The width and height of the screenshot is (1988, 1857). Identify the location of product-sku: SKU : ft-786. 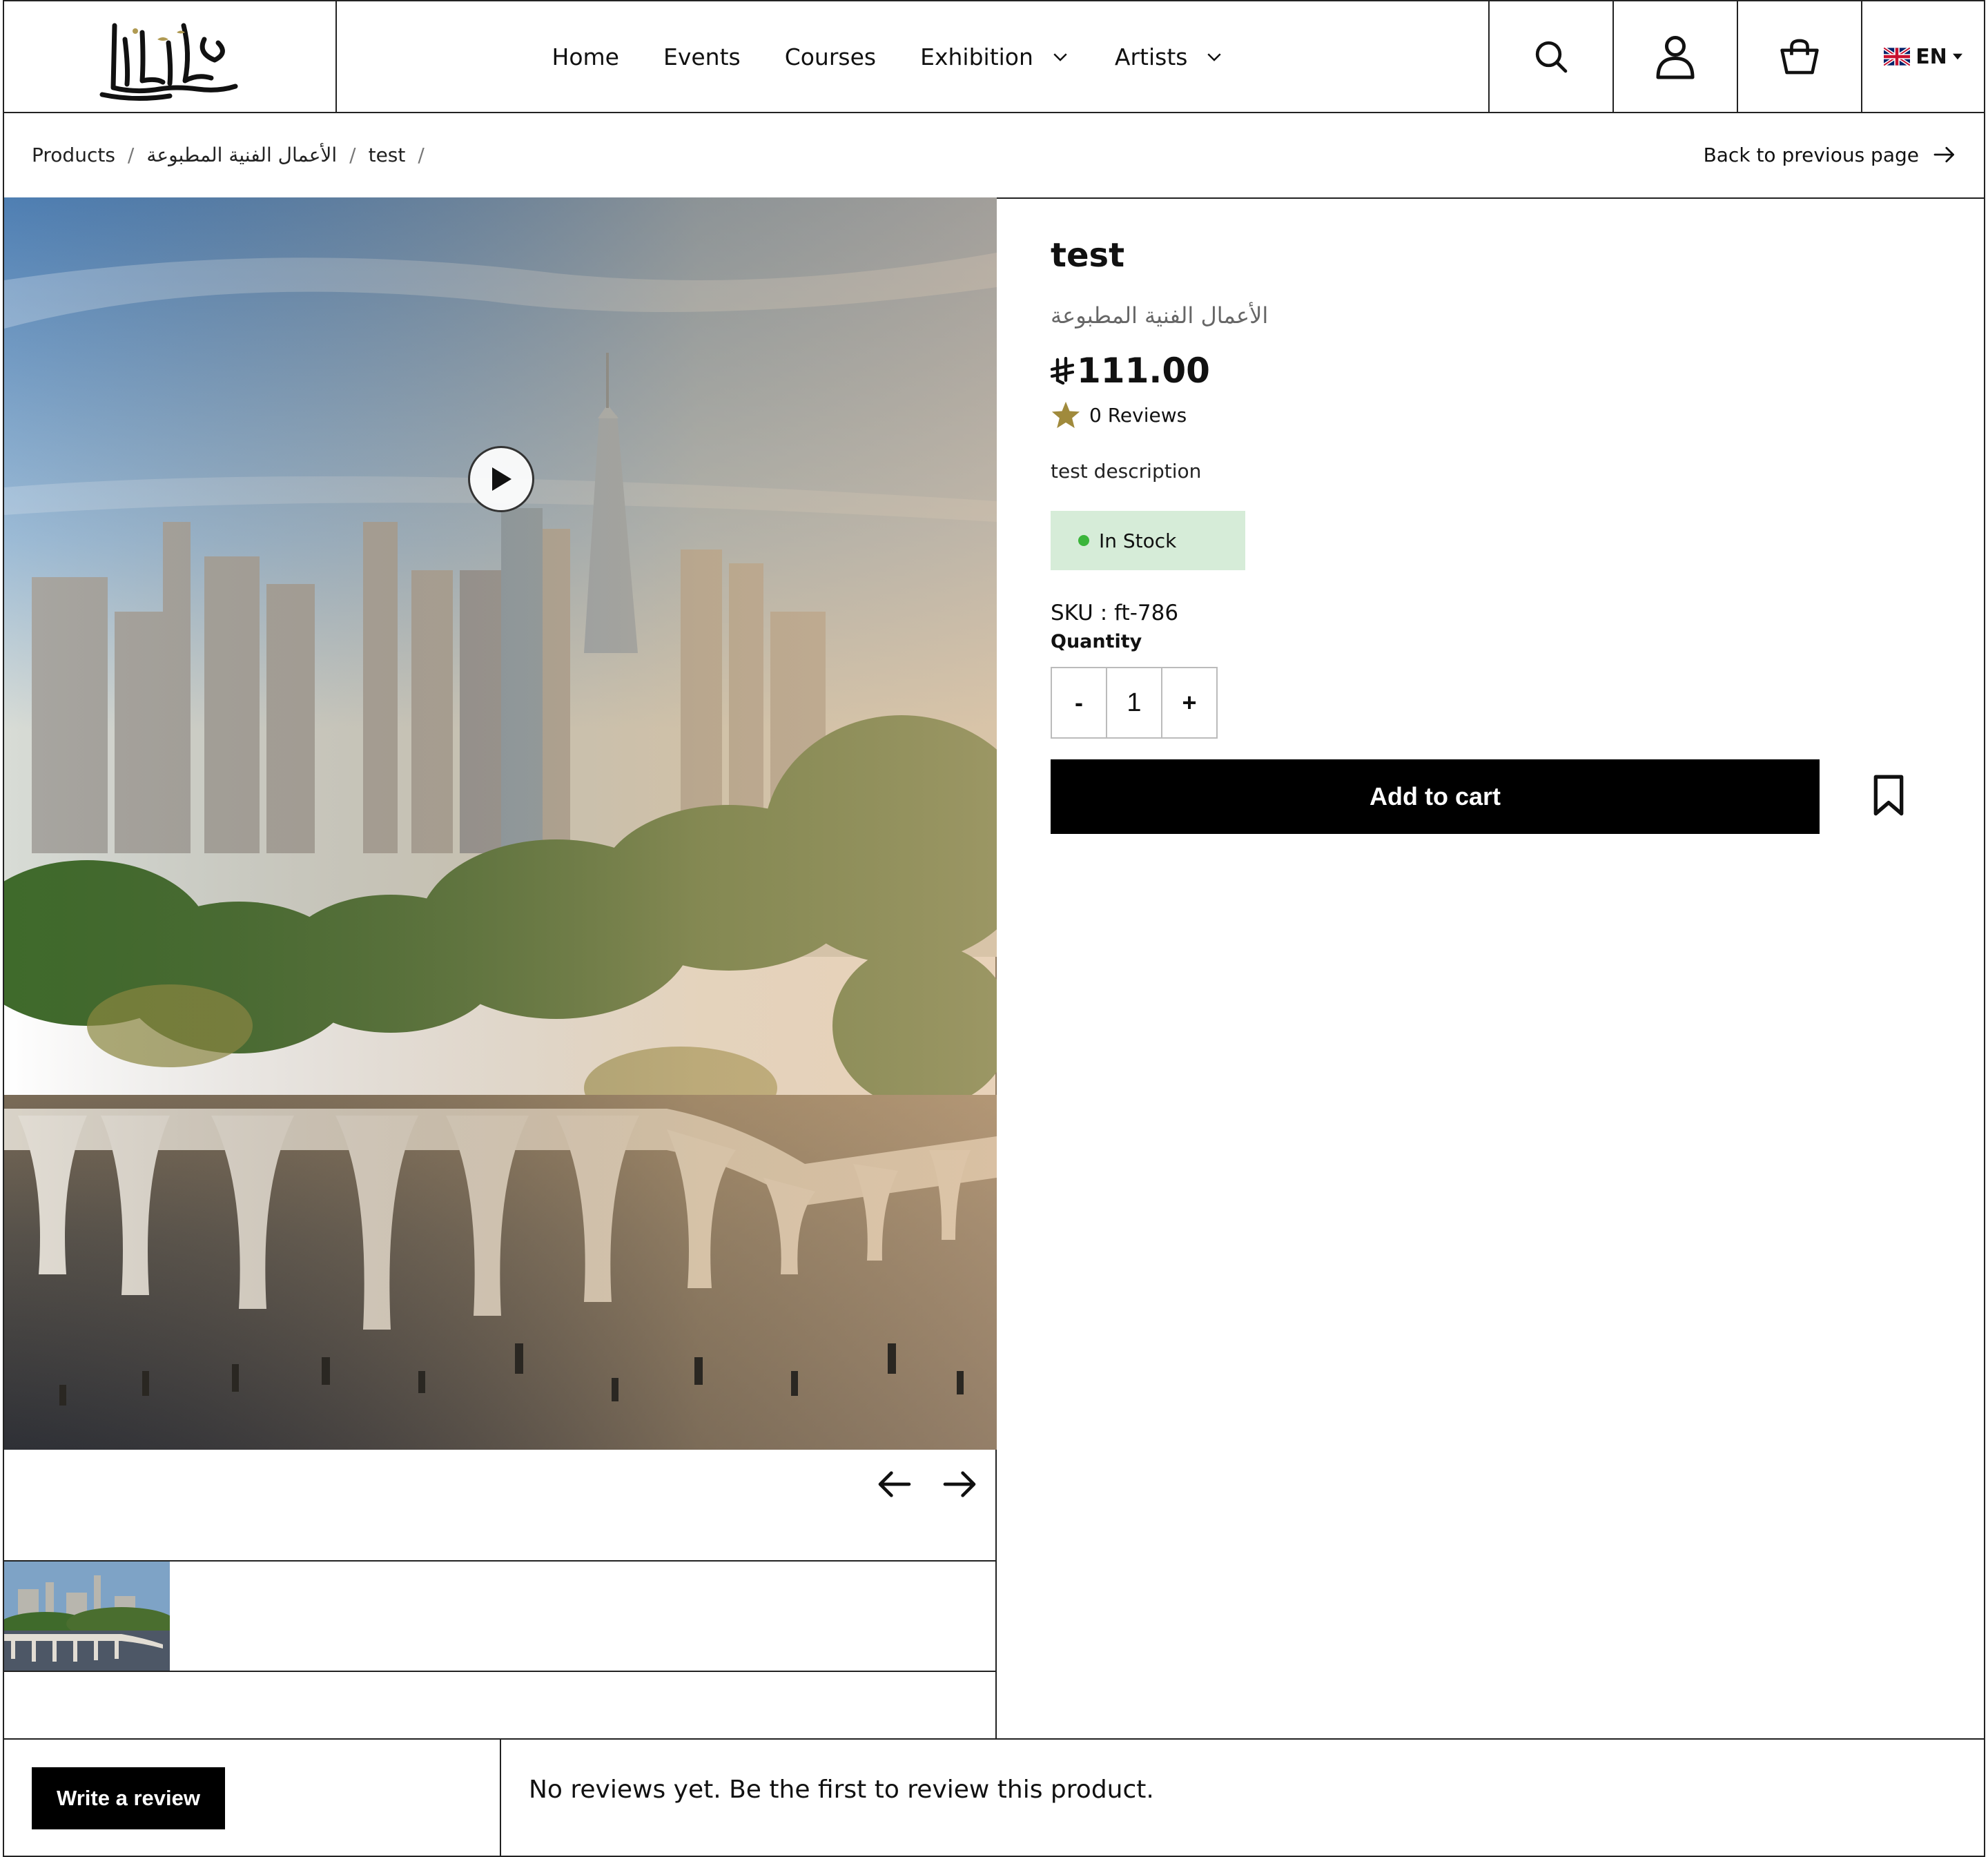
(1114, 613).